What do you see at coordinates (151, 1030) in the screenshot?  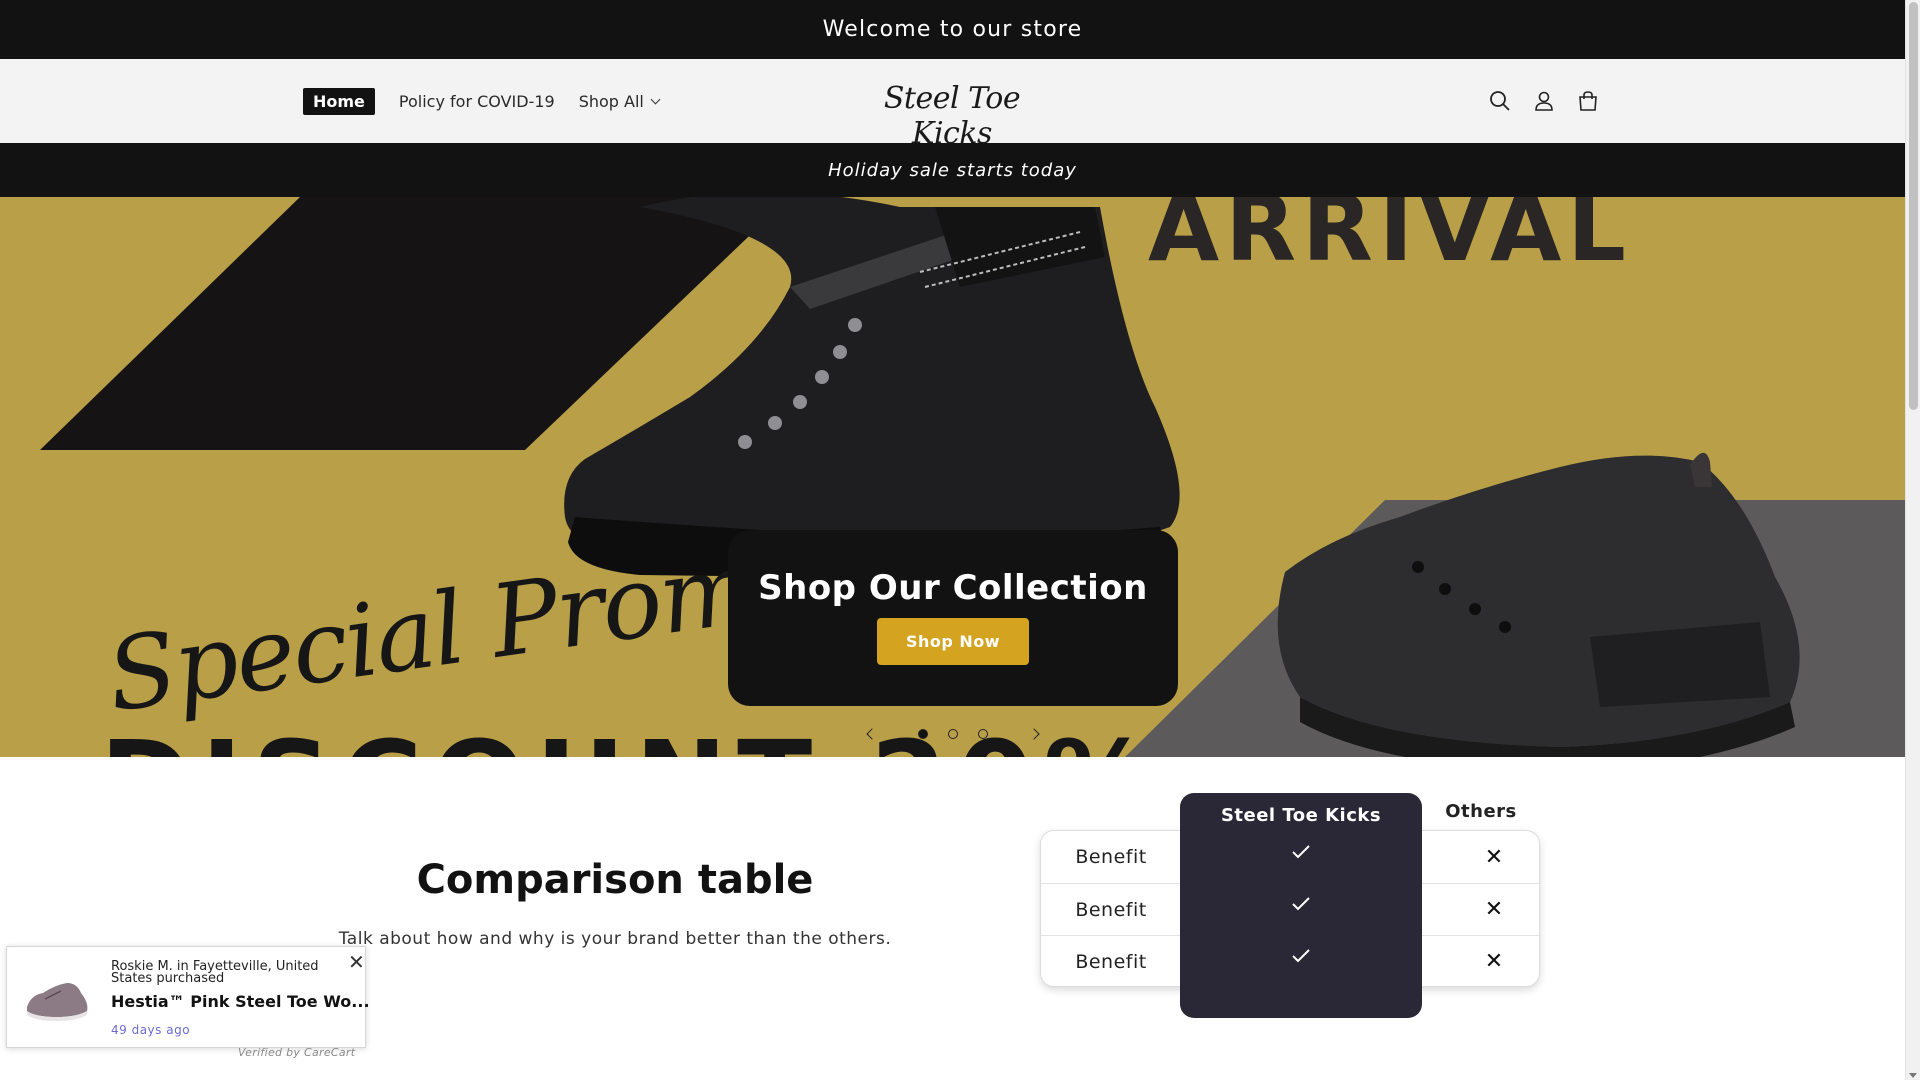 I see `popup-time: 49 days ago` at bounding box center [151, 1030].